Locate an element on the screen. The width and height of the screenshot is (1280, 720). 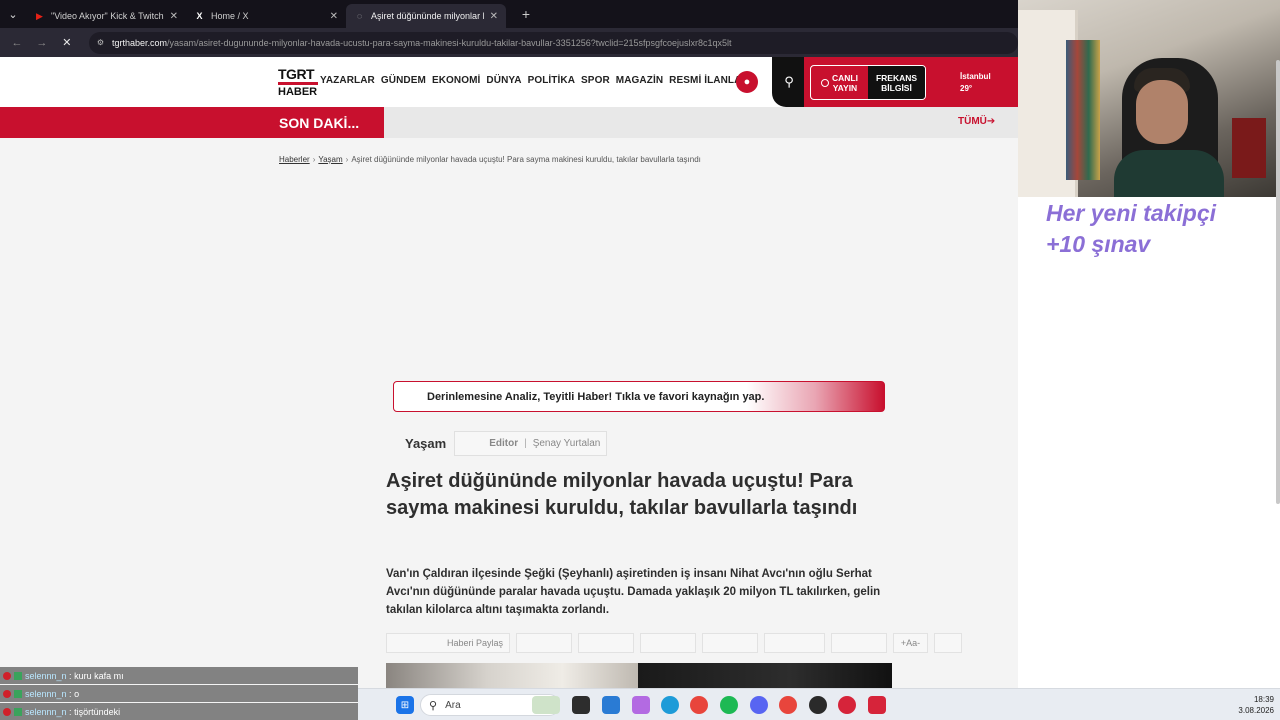
editor-name: Şenay Yurtalan is located at coordinates (567, 443).